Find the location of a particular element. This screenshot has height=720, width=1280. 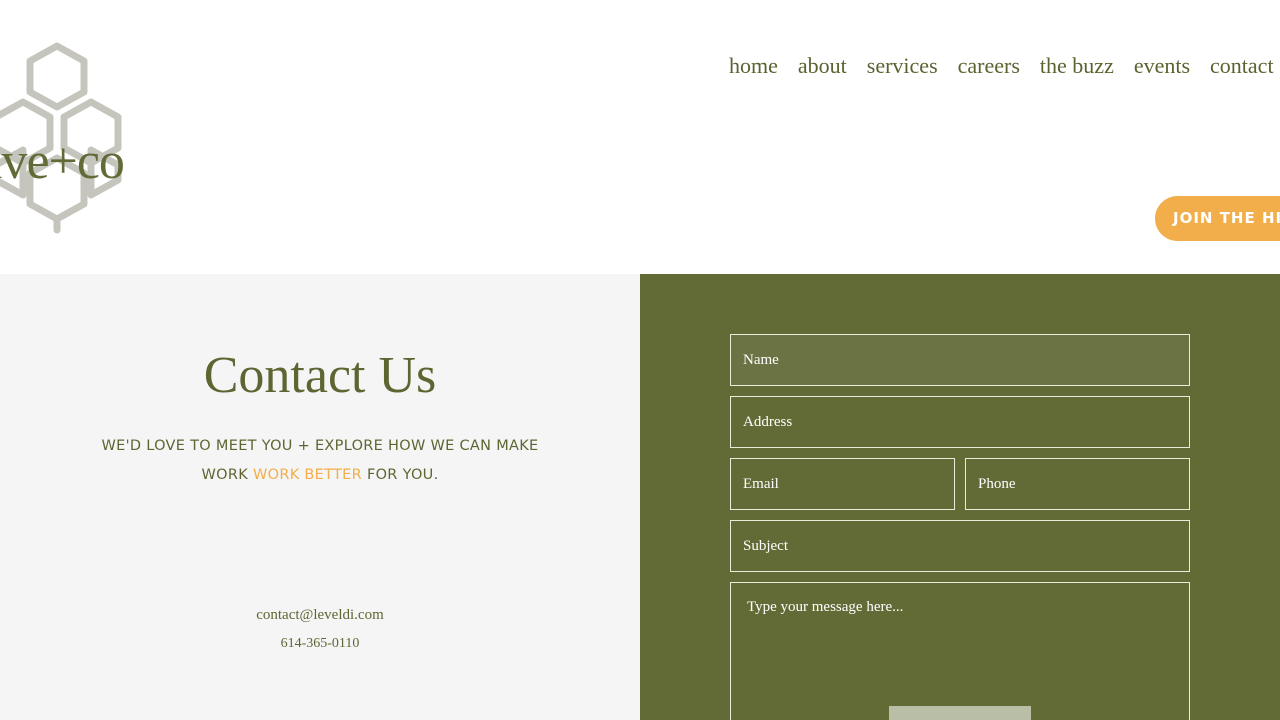

name-field: Name is located at coordinates (960, 360).